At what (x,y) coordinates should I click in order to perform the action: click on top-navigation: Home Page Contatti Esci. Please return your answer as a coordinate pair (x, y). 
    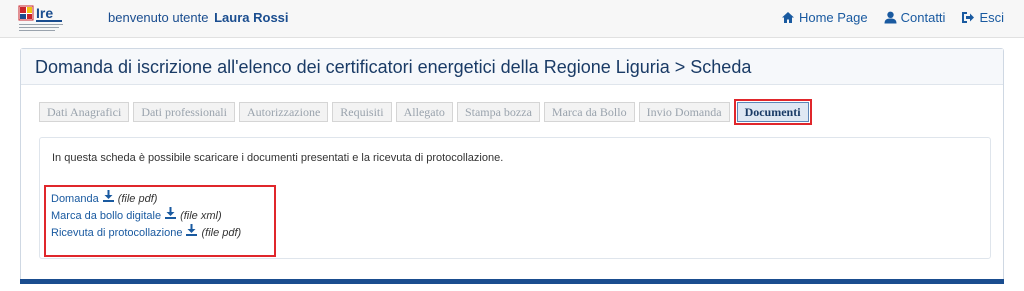
    Looking at the image, I should click on (892, 17).